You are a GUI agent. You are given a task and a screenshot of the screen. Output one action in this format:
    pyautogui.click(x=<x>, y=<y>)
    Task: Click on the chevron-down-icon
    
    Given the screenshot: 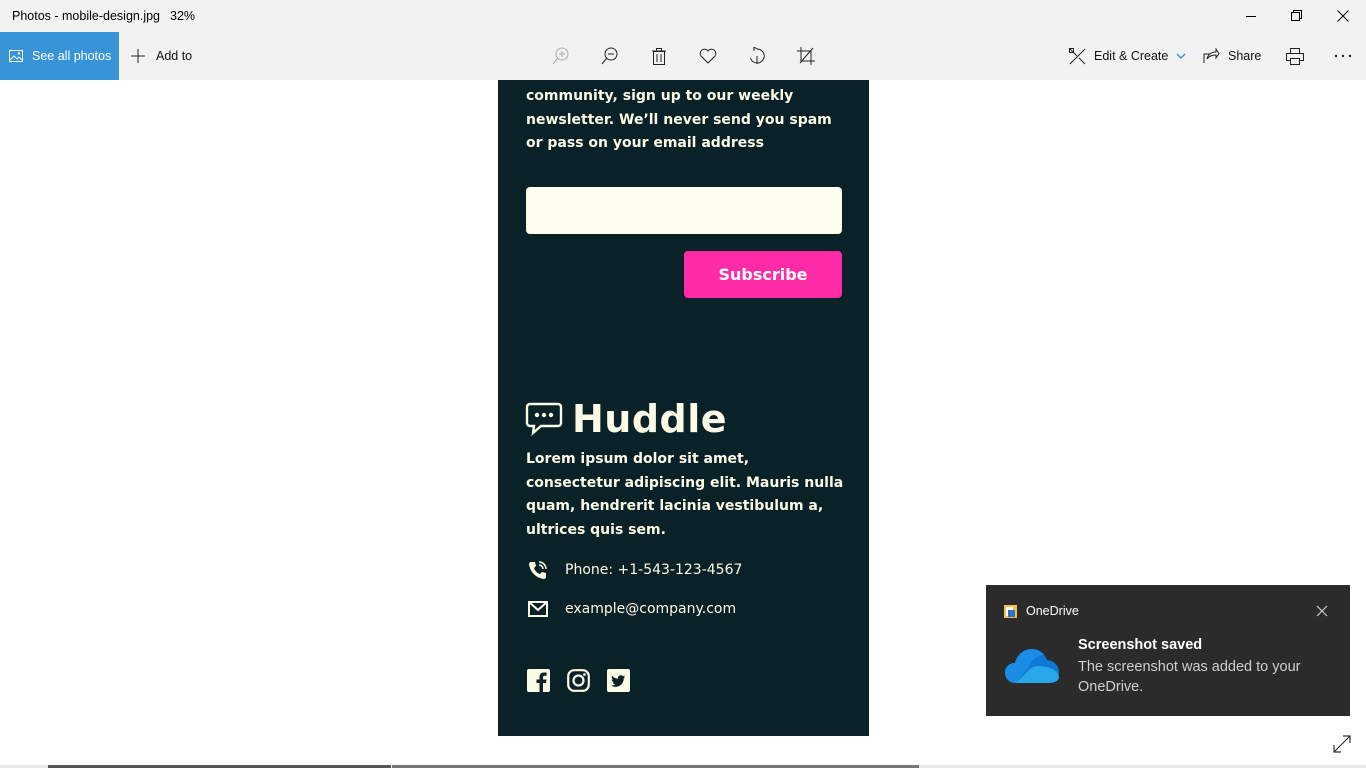 What is the action you would take?
    pyautogui.click(x=1181, y=56)
    